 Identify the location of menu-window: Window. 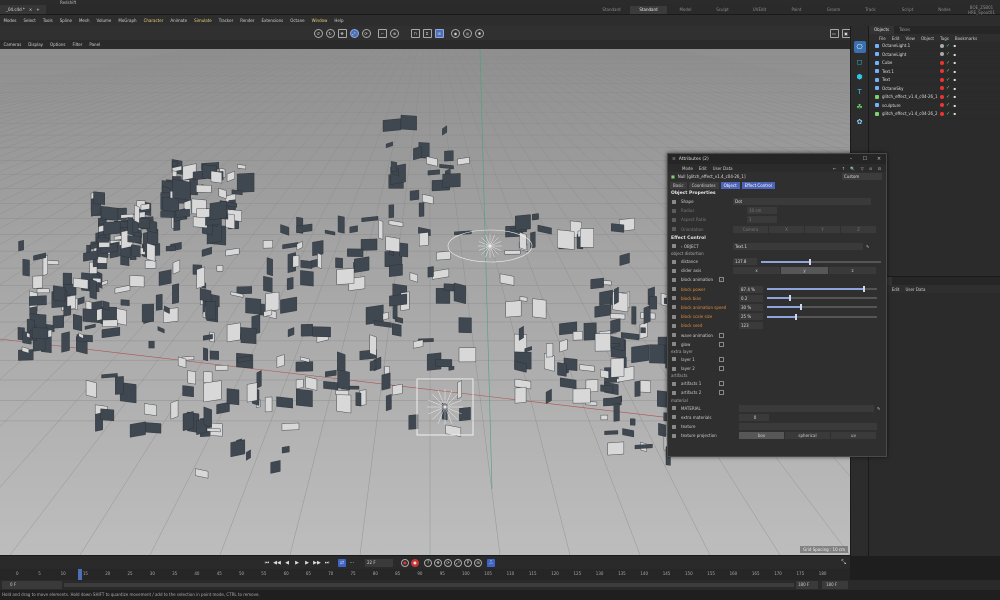
(319, 20).